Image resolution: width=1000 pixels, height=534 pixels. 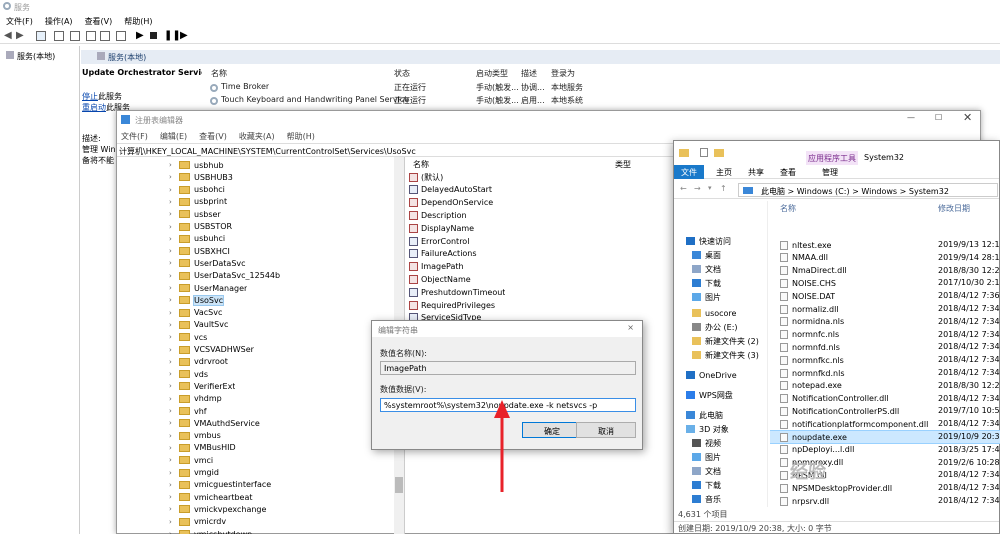 I want to click on col-header-status: 状态, so click(x=402, y=73).